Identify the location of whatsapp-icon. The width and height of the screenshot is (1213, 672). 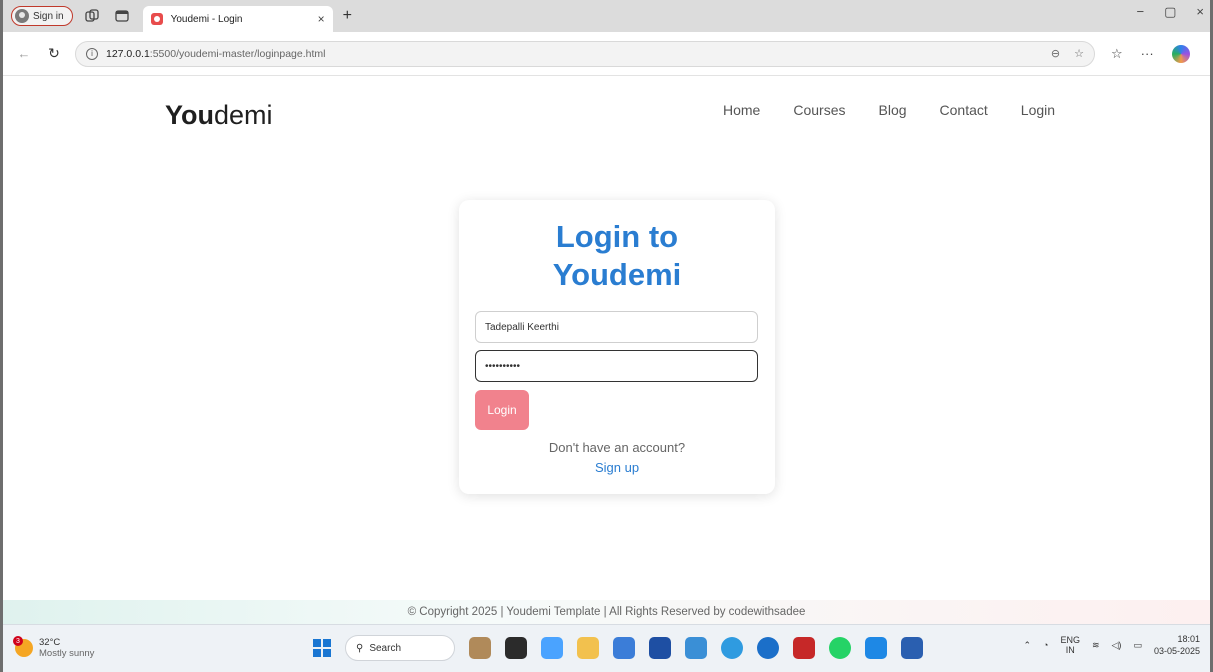
(840, 648).